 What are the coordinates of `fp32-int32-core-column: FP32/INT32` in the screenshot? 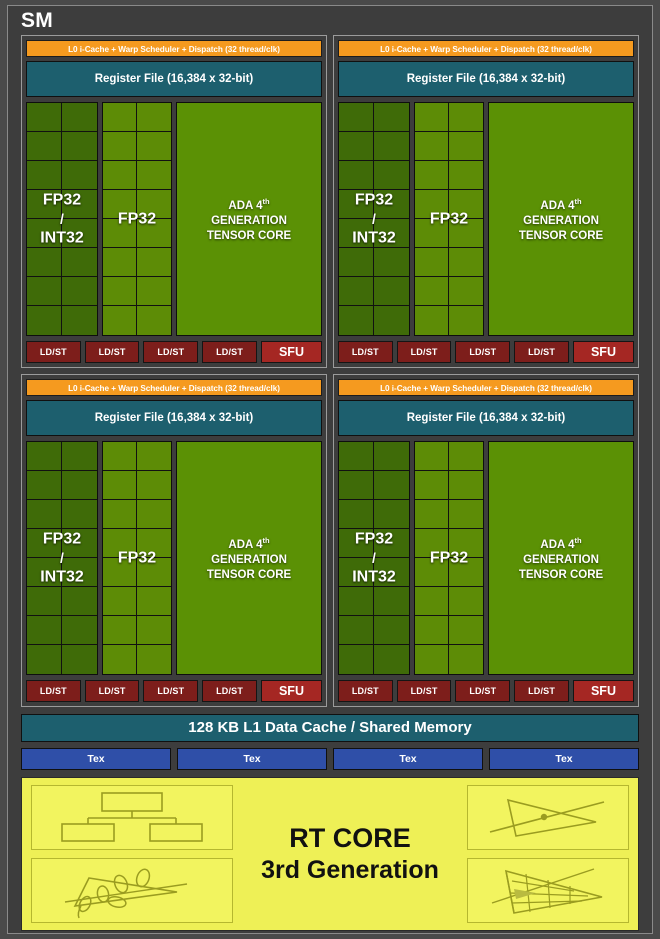 It's located at (62, 219).